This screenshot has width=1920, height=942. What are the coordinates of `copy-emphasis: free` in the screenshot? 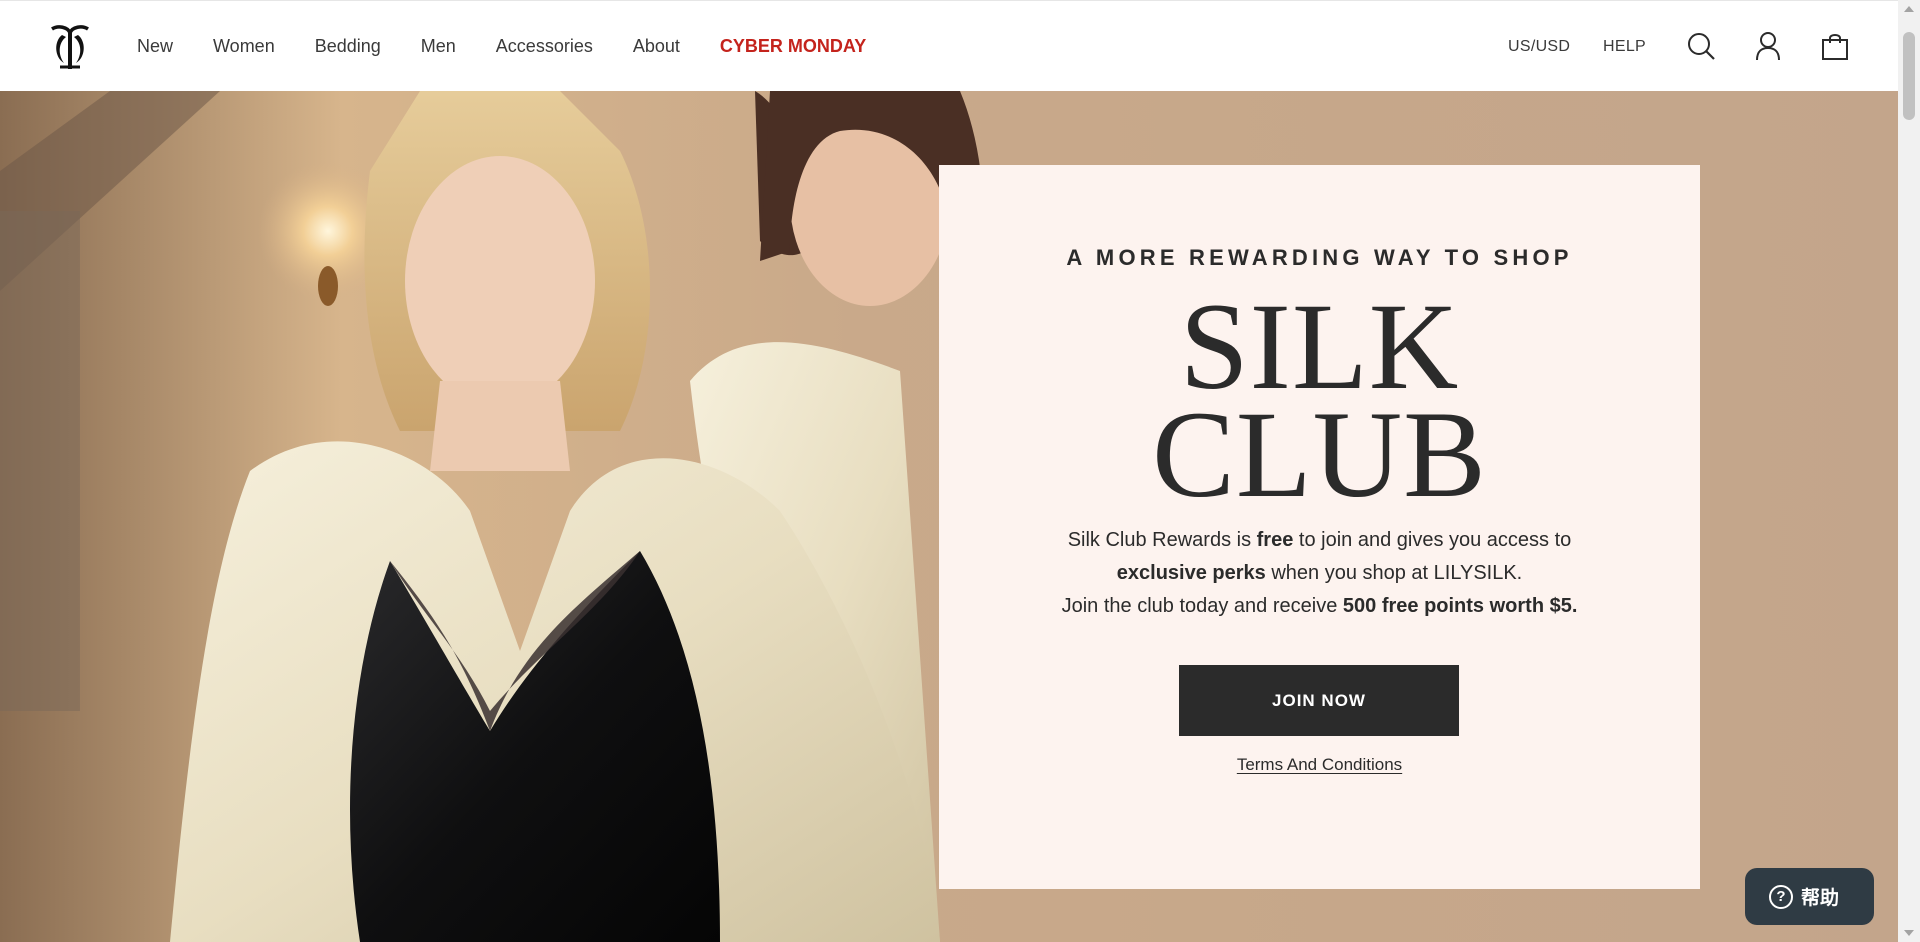 It's located at (1275, 540).